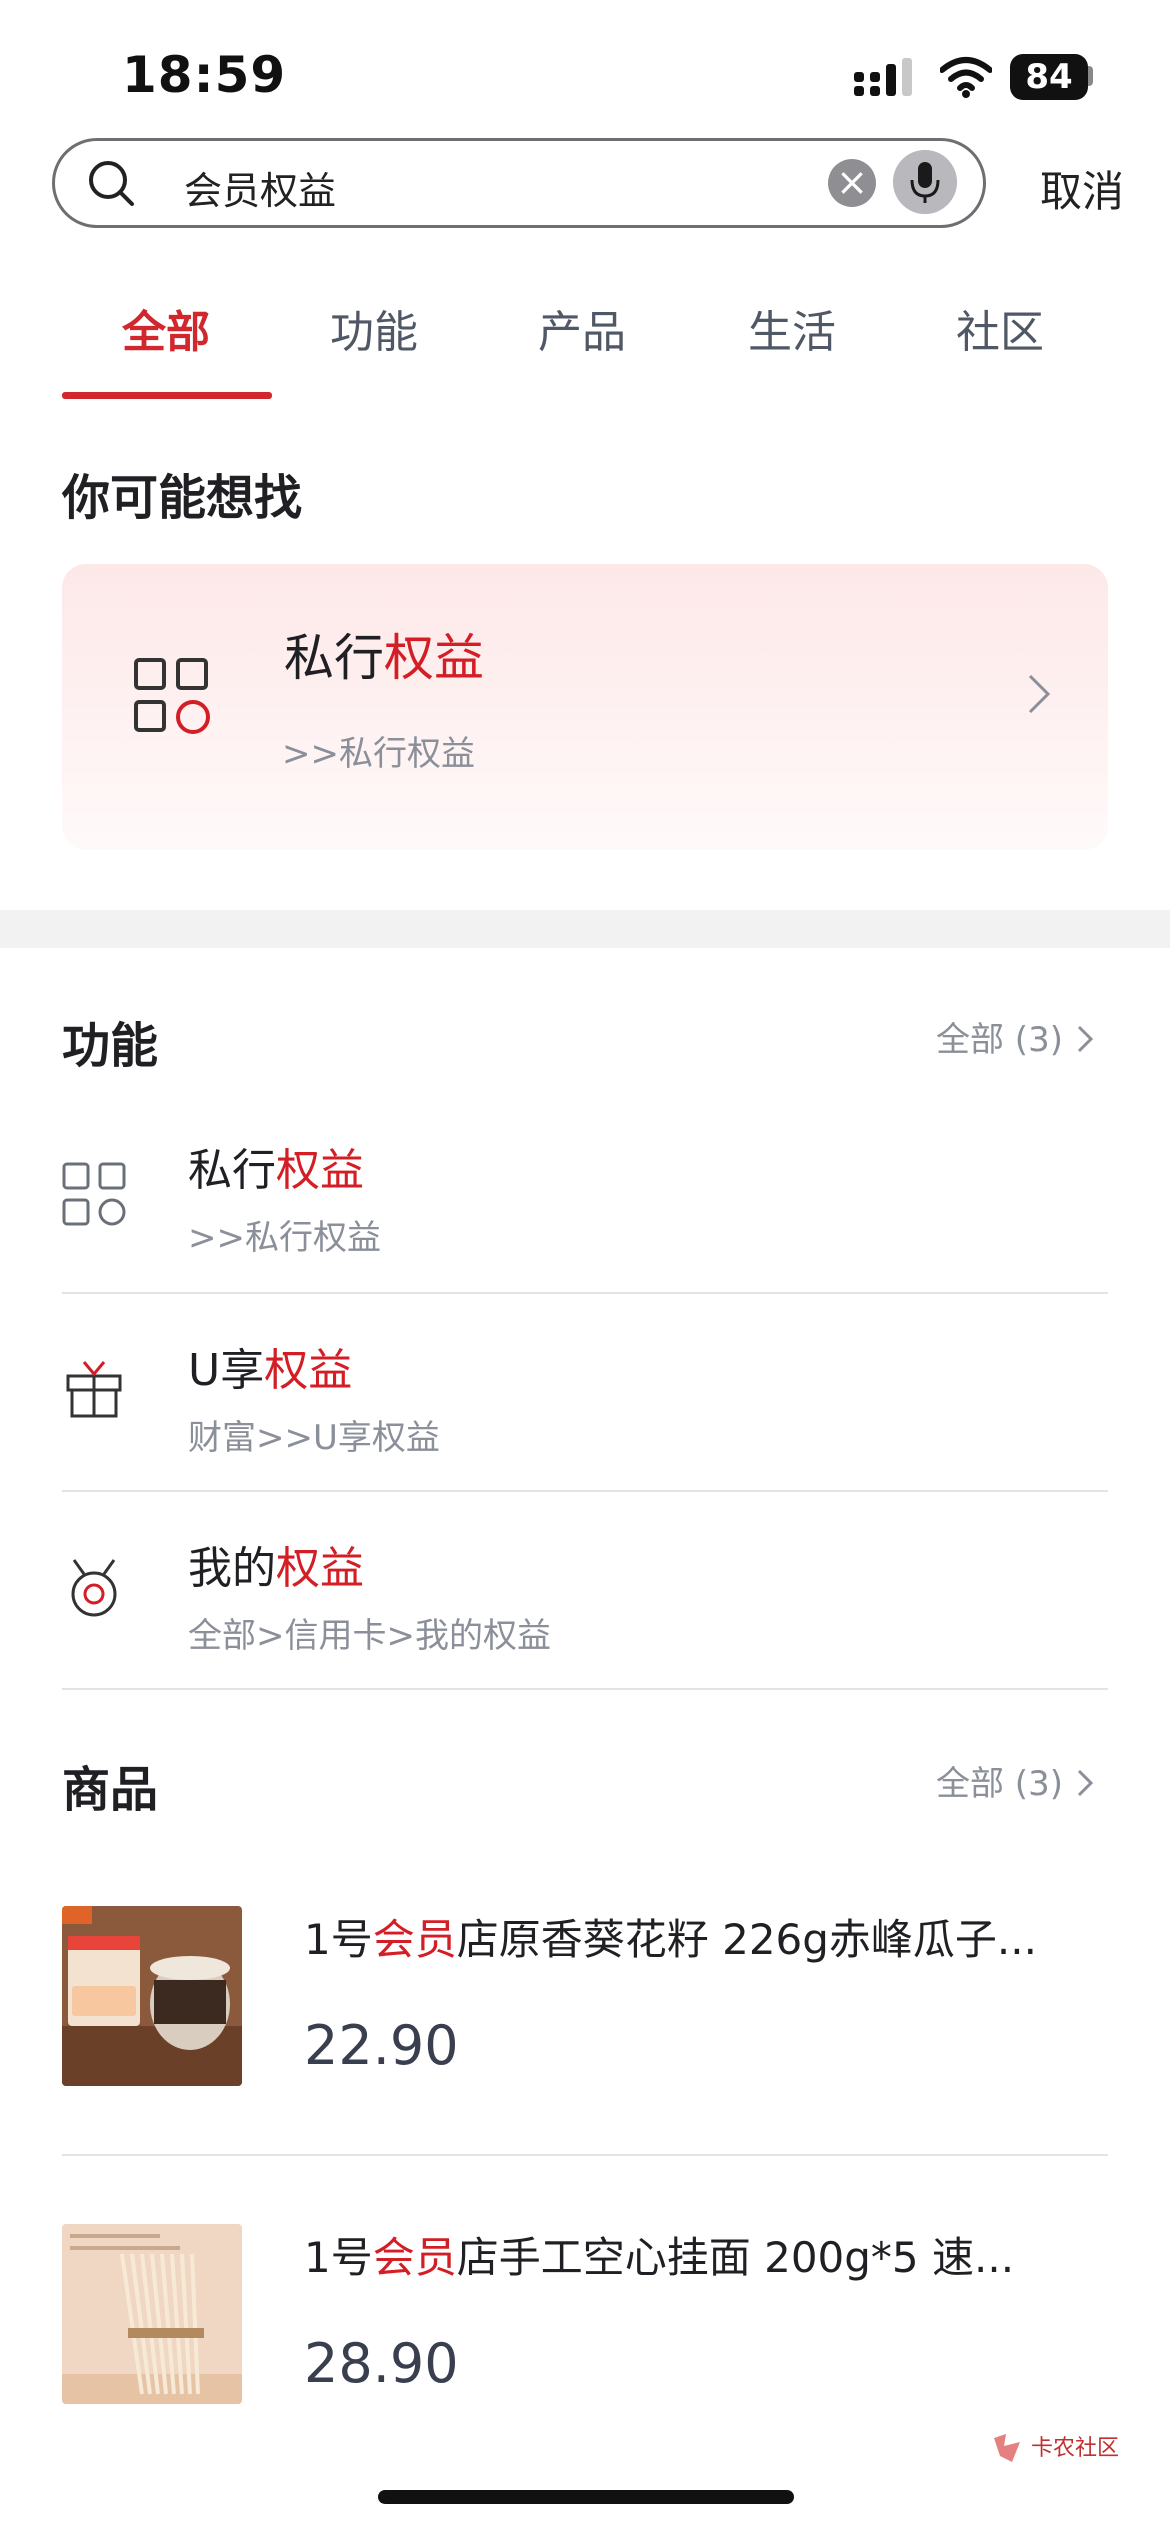 Image resolution: width=1170 pixels, height=2532 pixels. What do you see at coordinates (792, 328) in the screenshot?
I see `tab-life: 生活` at bounding box center [792, 328].